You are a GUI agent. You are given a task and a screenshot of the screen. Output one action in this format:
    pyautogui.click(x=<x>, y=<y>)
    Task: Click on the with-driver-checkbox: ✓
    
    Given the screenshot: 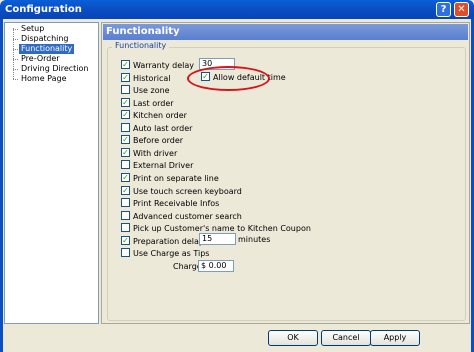 What is the action you would take?
    pyautogui.click(x=125, y=152)
    